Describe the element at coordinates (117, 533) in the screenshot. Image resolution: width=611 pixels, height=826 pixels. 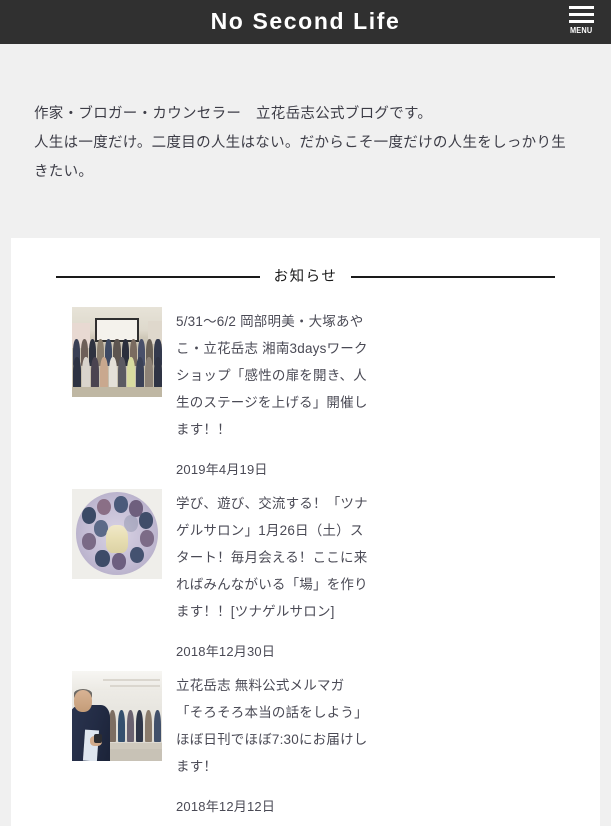
I see `circular-group-photo-thumbnail` at that location.